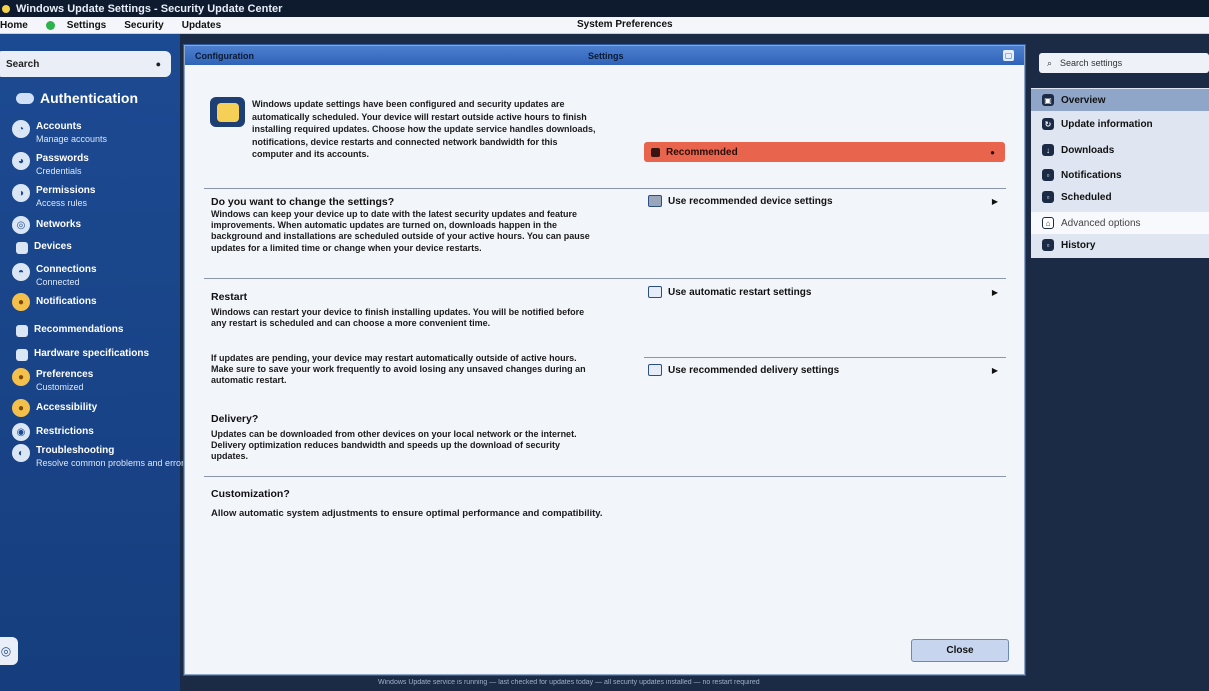 The height and width of the screenshot is (691, 1209). I want to click on sidebar-item-notifications: ● Notifications, so click(54, 302).